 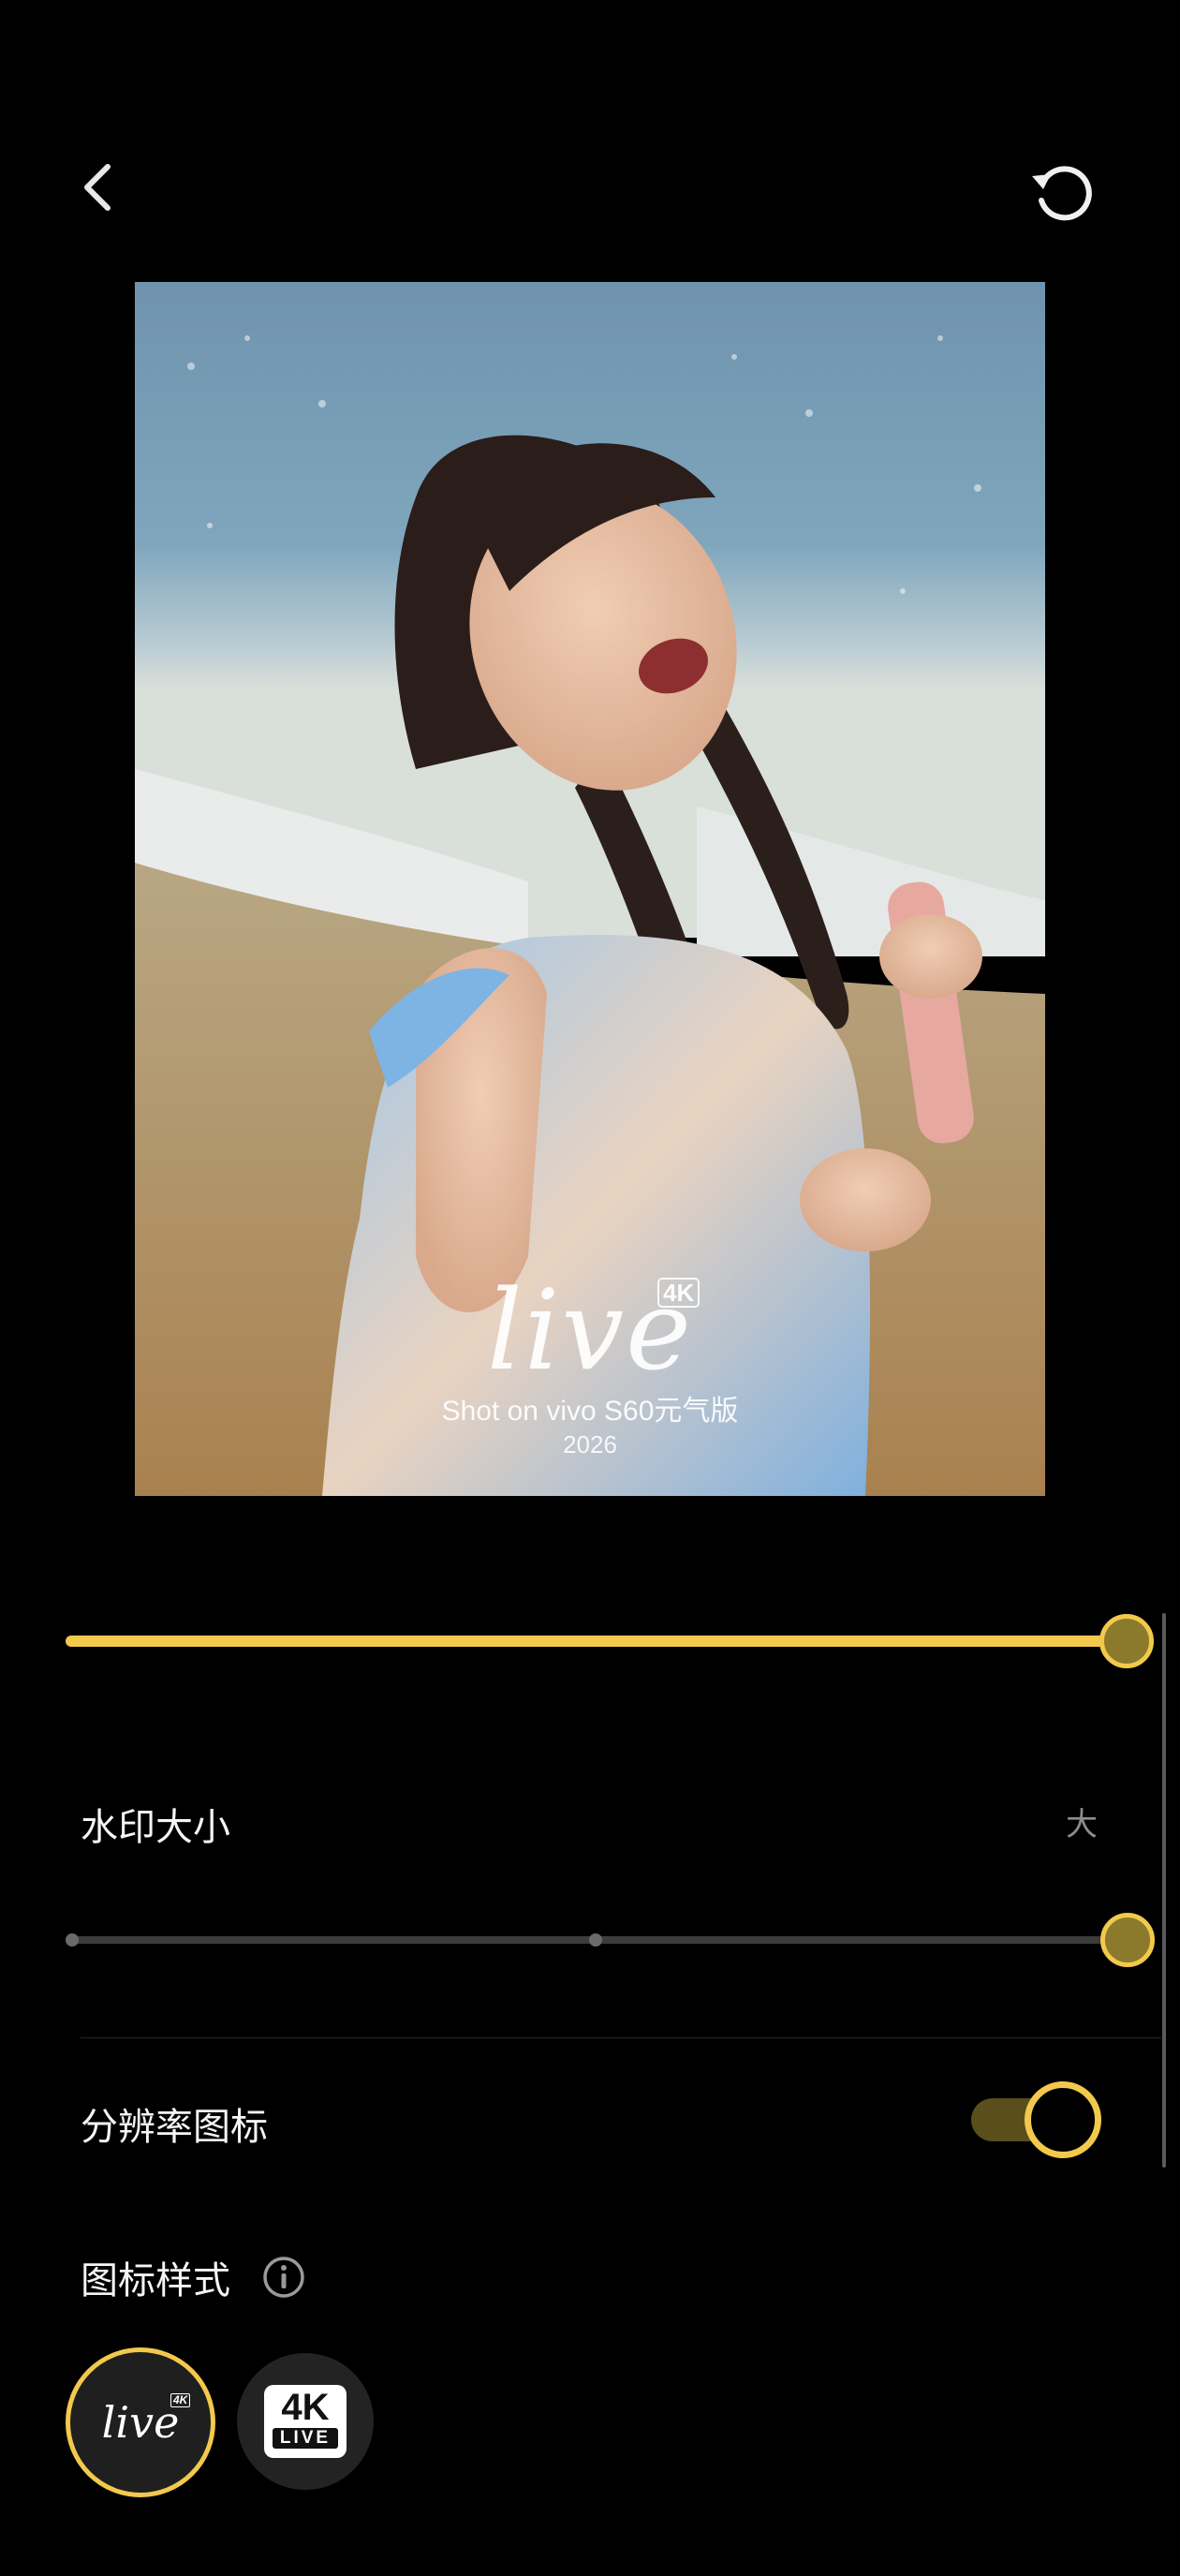 I want to click on chevron-left-icon, so click(x=97, y=187).